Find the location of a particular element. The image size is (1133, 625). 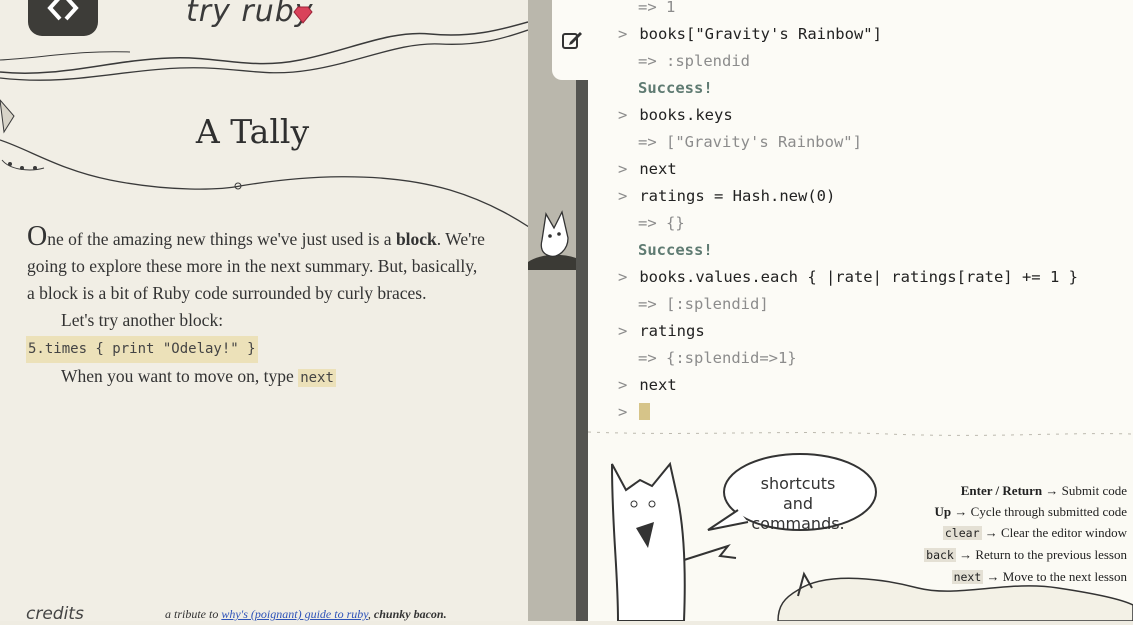

console-result-line: => {} is located at coordinates (651, 223).